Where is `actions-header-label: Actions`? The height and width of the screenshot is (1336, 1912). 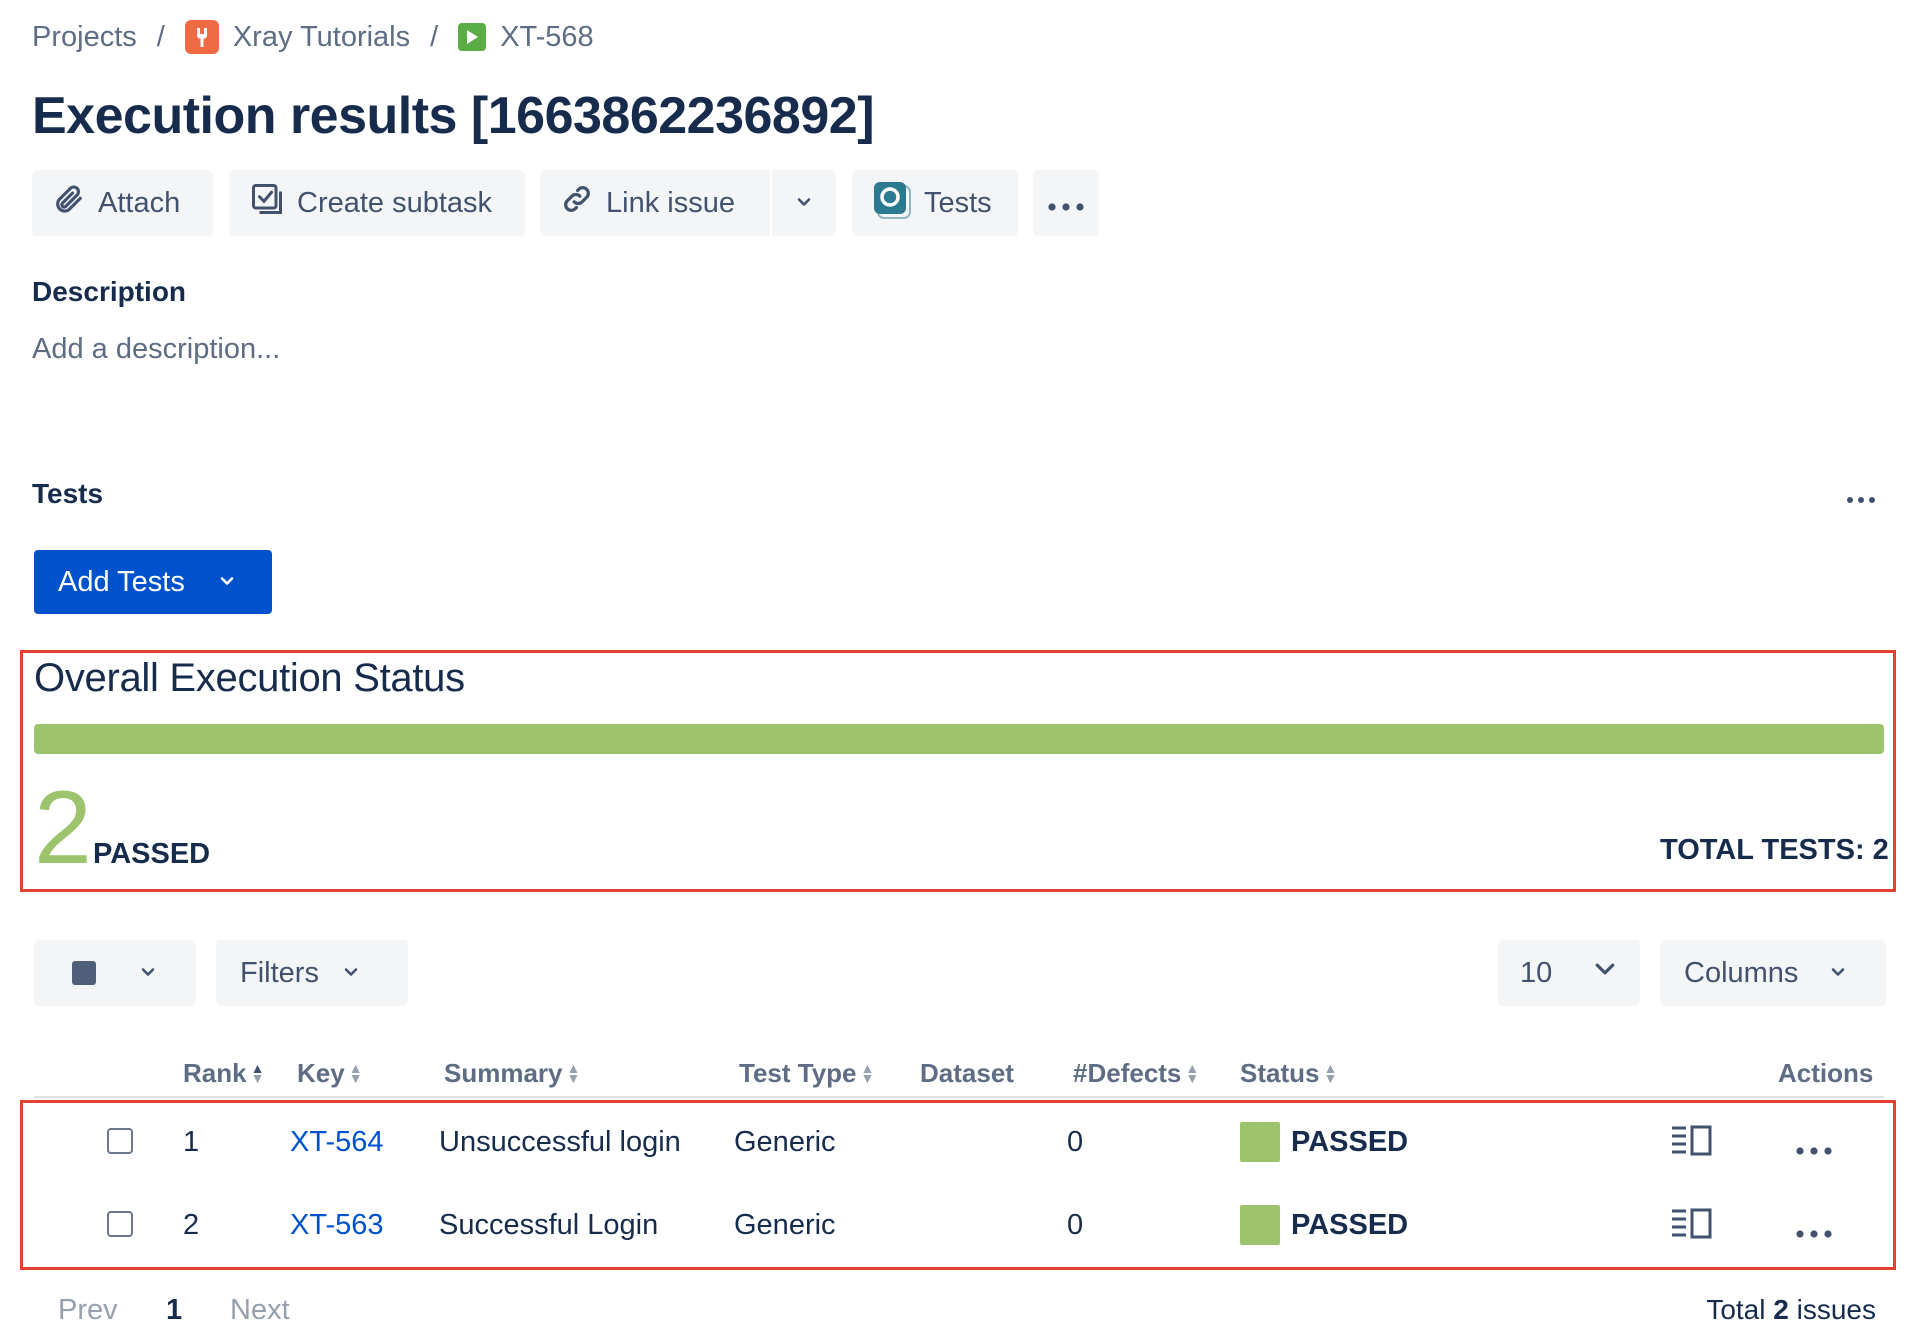 actions-header-label: Actions is located at coordinates (1826, 1073).